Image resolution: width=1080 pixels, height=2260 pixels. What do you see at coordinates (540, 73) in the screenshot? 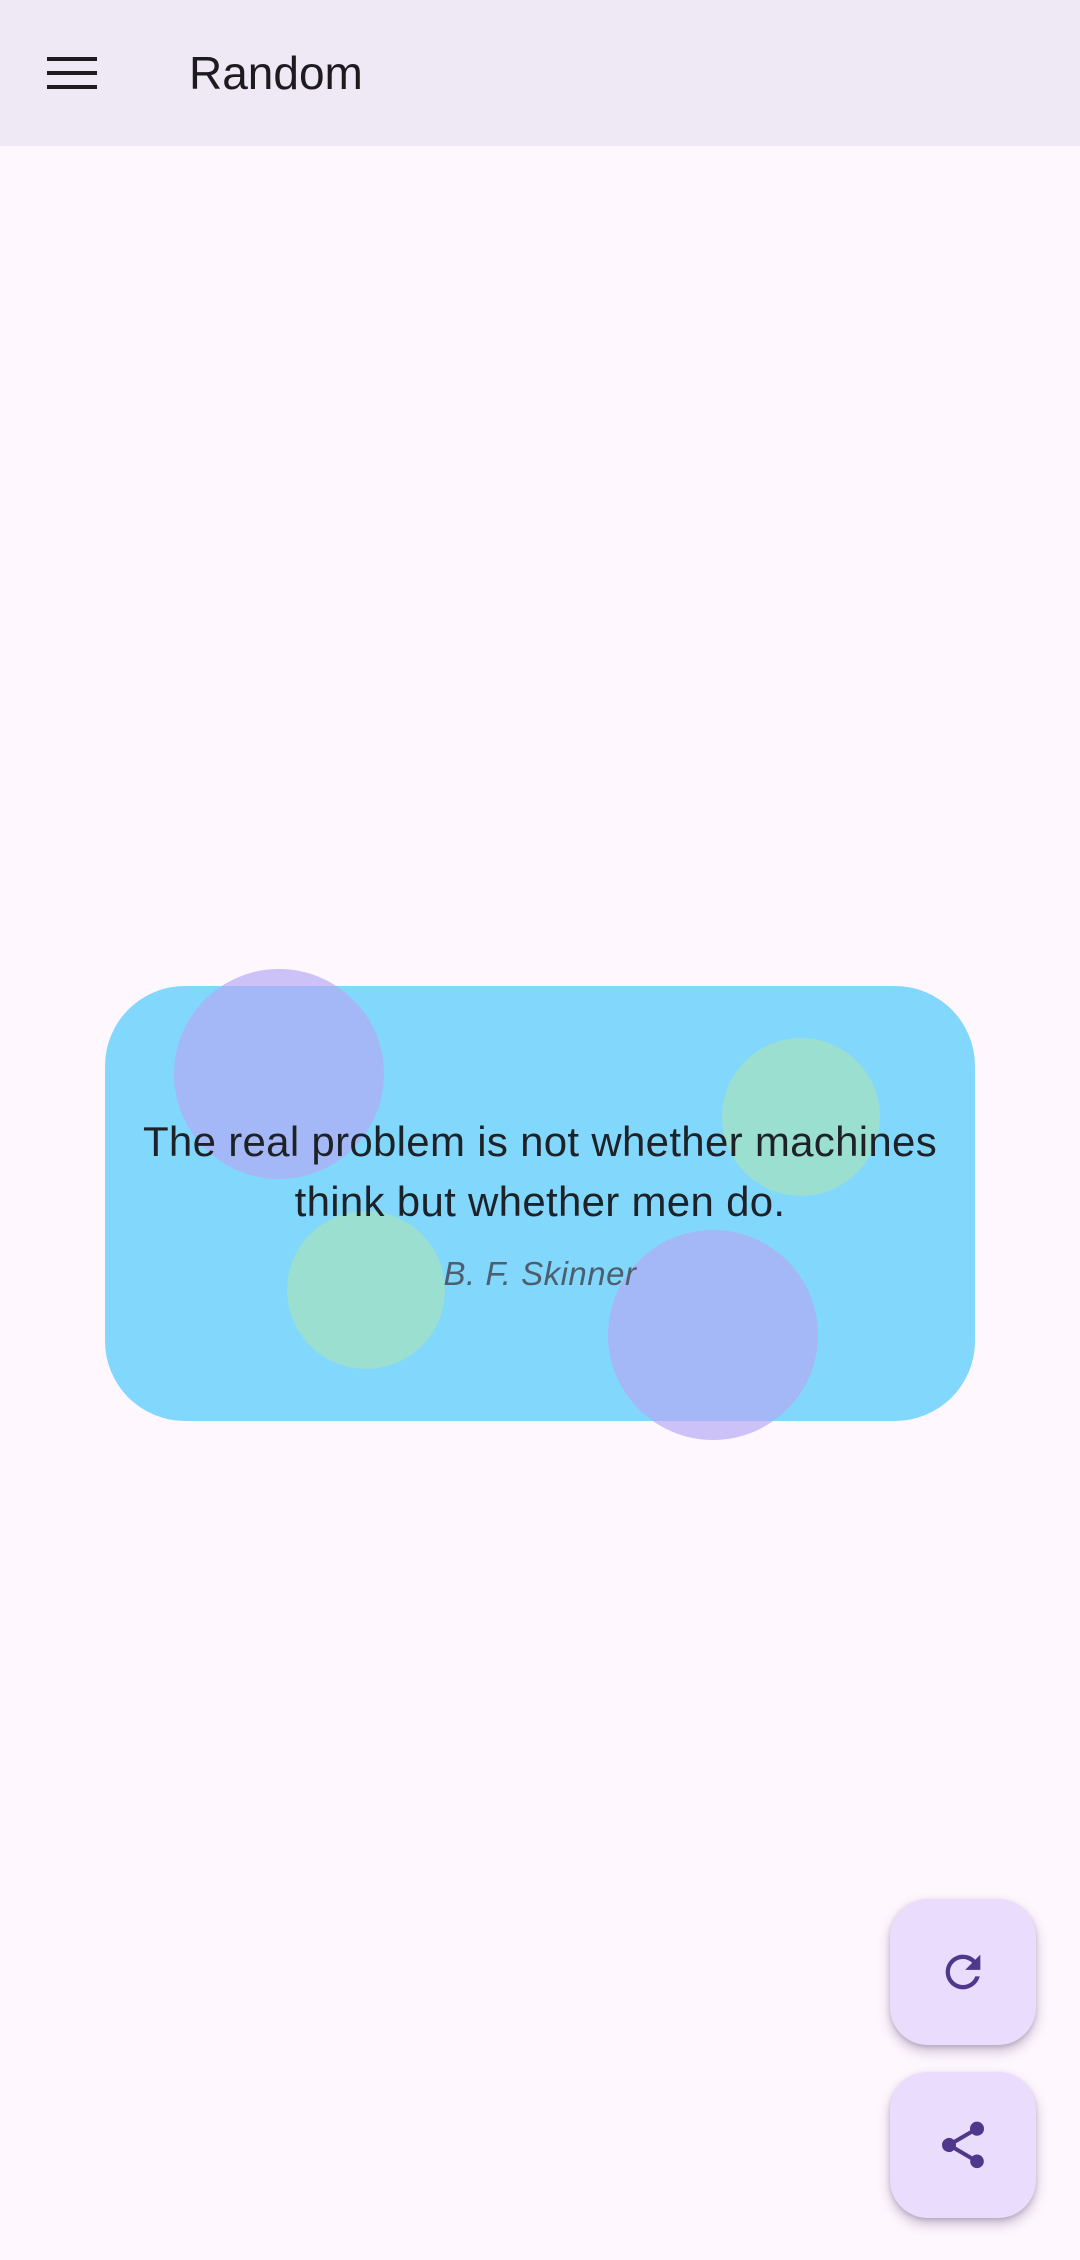
I see `app-bar: Random` at bounding box center [540, 73].